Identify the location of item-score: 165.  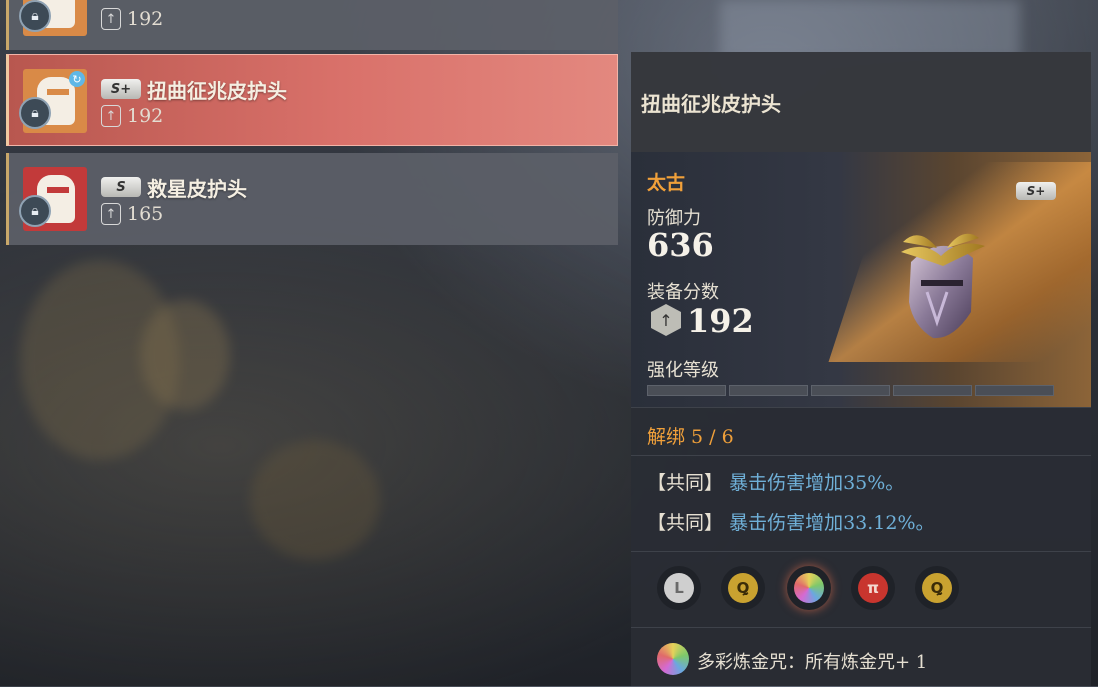
(145, 214).